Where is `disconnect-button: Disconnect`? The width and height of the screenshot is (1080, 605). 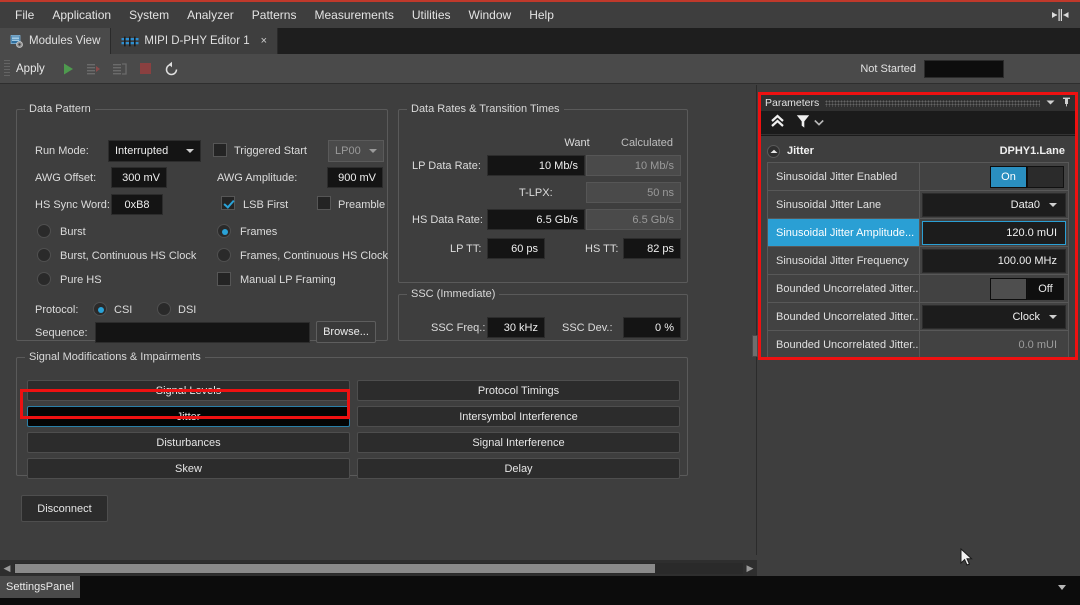 disconnect-button: Disconnect is located at coordinates (64, 508).